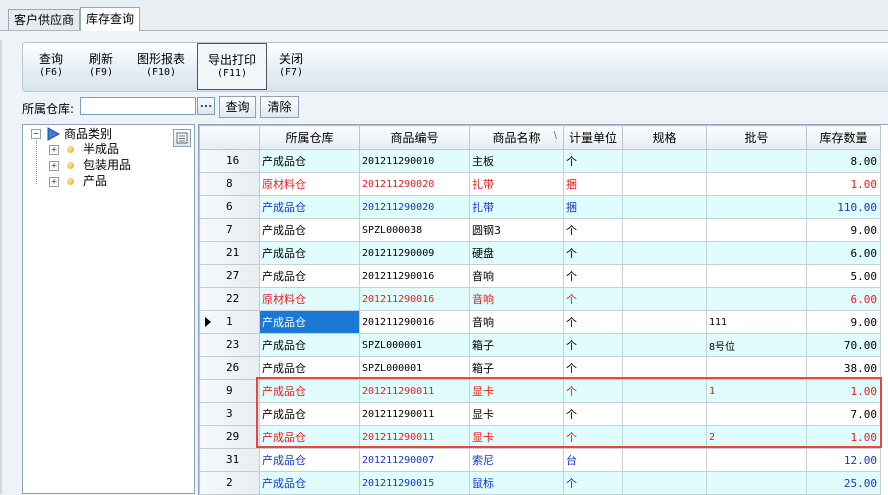 The height and width of the screenshot is (495, 888). I want to click on cell-name: 箱子, so click(516, 345).